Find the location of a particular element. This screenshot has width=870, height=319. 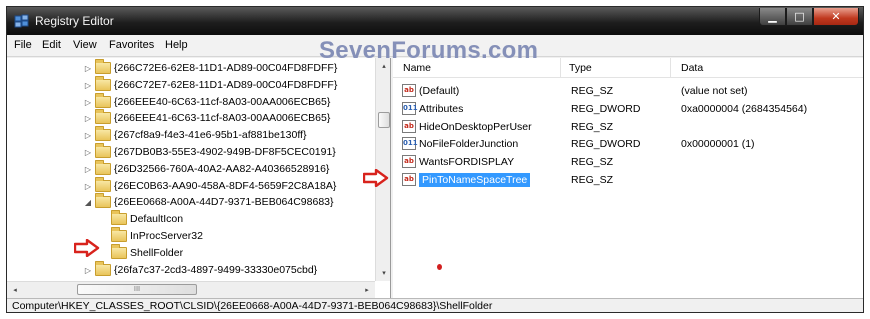

tree-item: InProcServer32 is located at coordinates (191, 236).